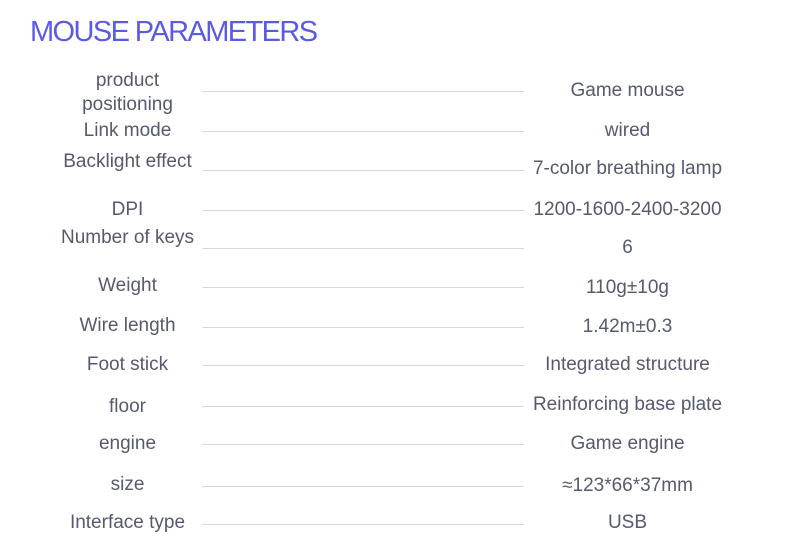 The height and width of the screenshot is (550, 790). I want to click on param-value-foot-stick: Integrated structure, so click(627, 364).